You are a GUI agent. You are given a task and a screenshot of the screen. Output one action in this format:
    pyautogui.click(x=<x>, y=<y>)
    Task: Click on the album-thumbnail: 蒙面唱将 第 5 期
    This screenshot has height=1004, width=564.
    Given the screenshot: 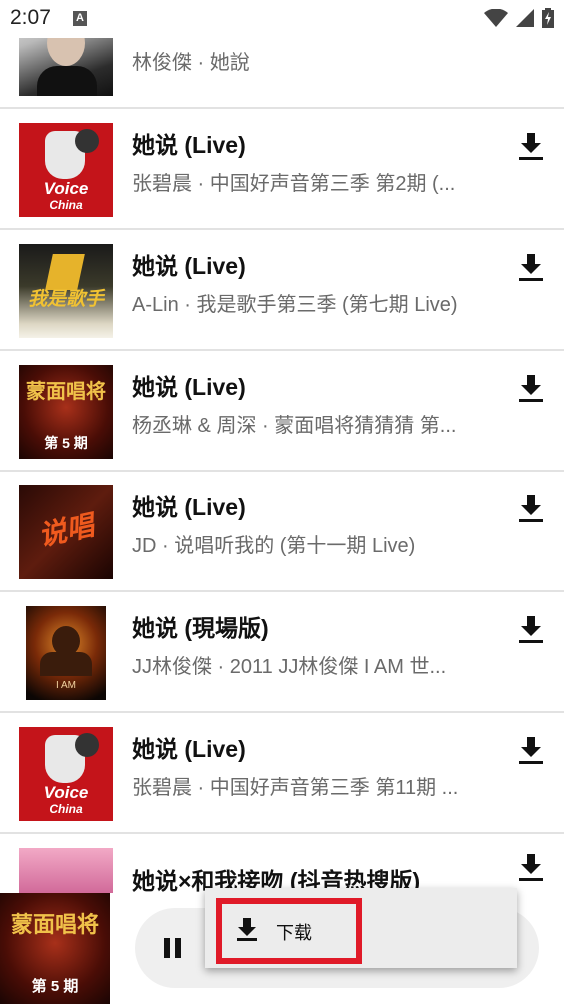 What is the action you would take?
    pyautogui.click(x=66, y=412)
    